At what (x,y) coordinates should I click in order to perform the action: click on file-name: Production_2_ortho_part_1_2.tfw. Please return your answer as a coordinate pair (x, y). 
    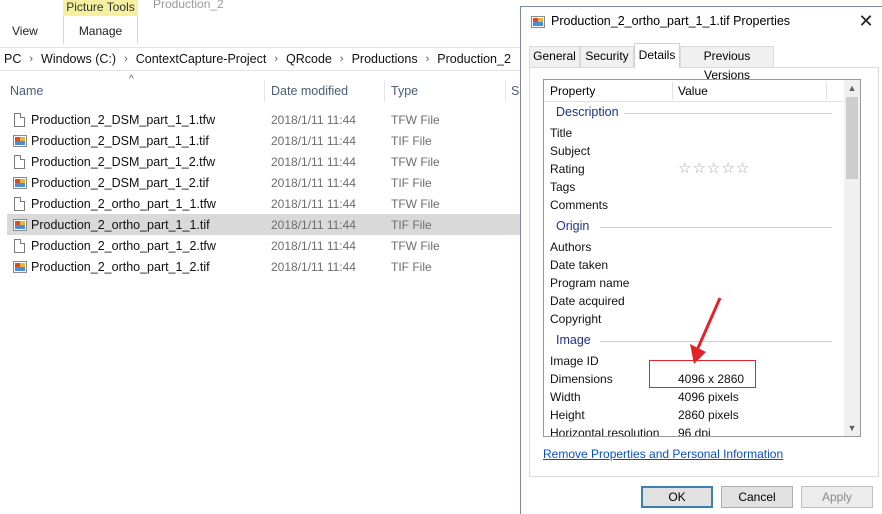
    Looking at the image, I should click on (123, 245).